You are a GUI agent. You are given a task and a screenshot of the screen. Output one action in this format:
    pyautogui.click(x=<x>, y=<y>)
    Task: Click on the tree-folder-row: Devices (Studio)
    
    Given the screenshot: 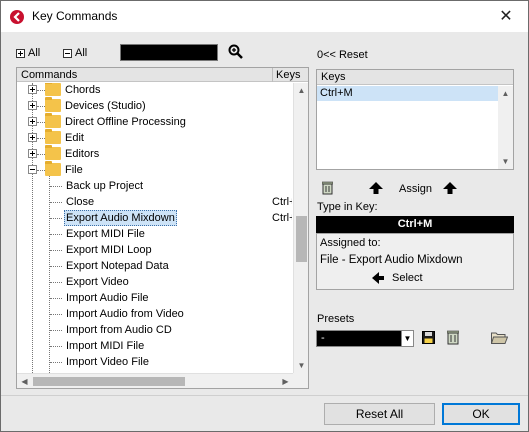 What is the action you would take?
    pyautogui.click(x=154, y=105)
    